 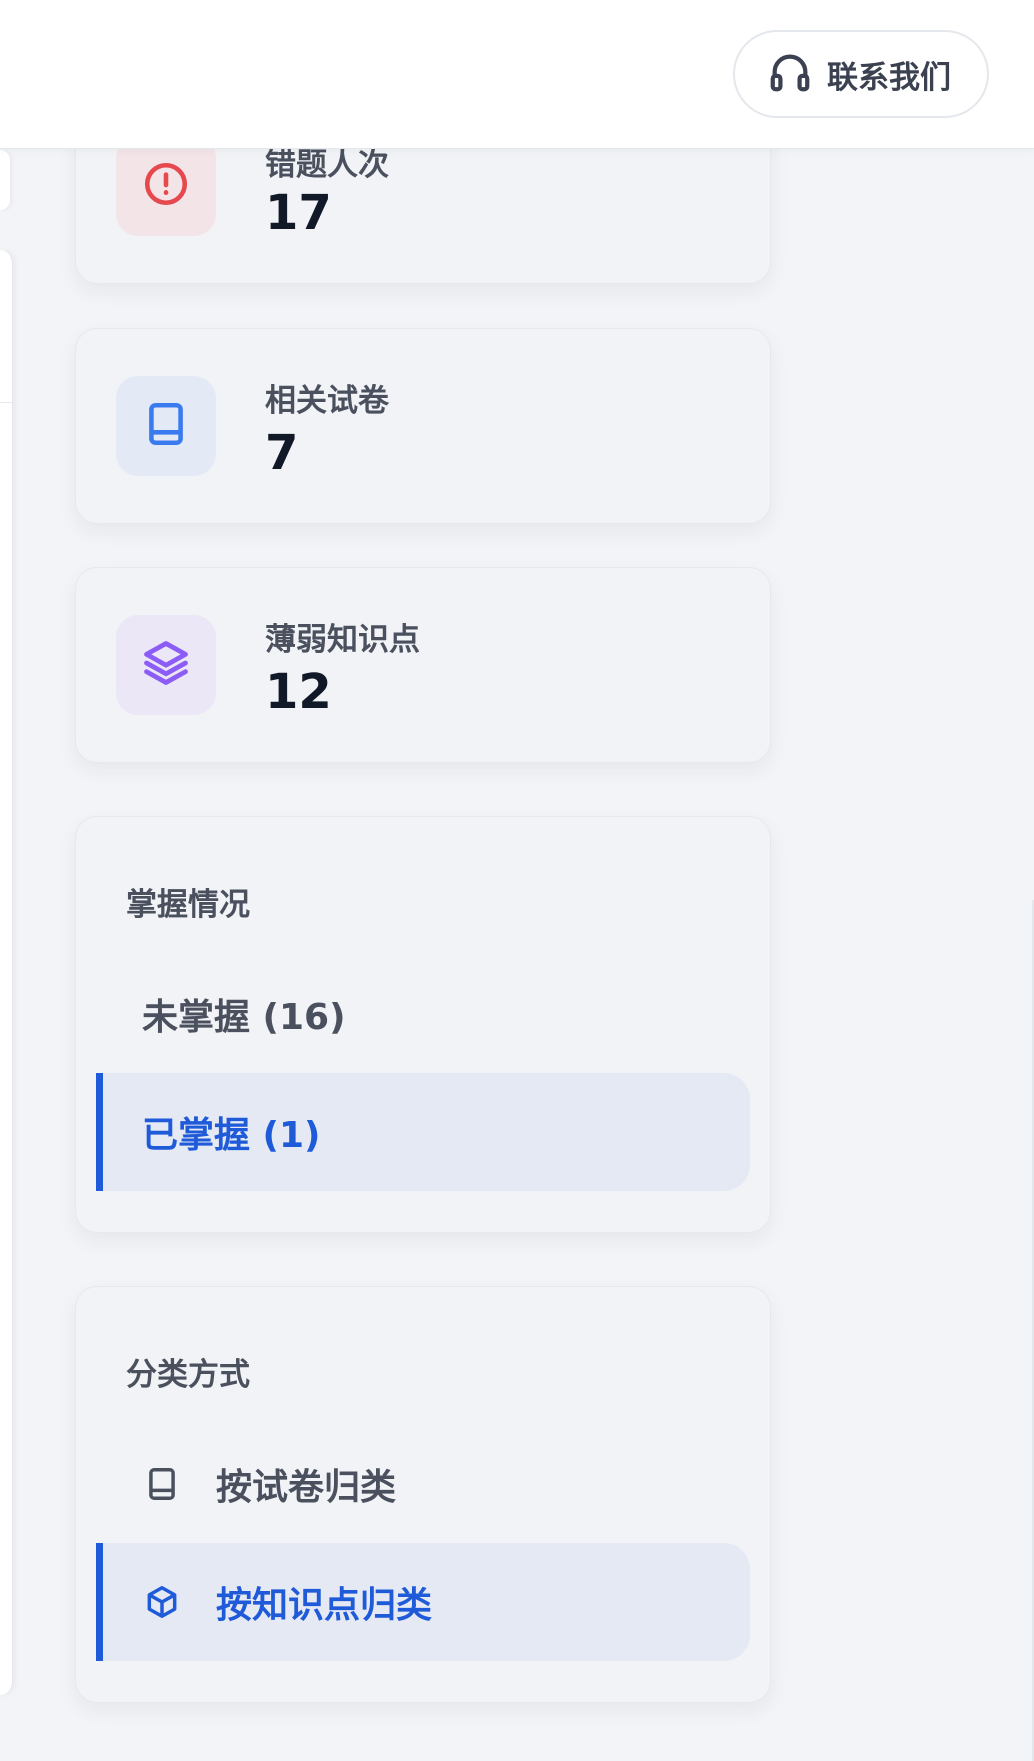 I want to click on stat-value: 17, so click(x=298, y=213).